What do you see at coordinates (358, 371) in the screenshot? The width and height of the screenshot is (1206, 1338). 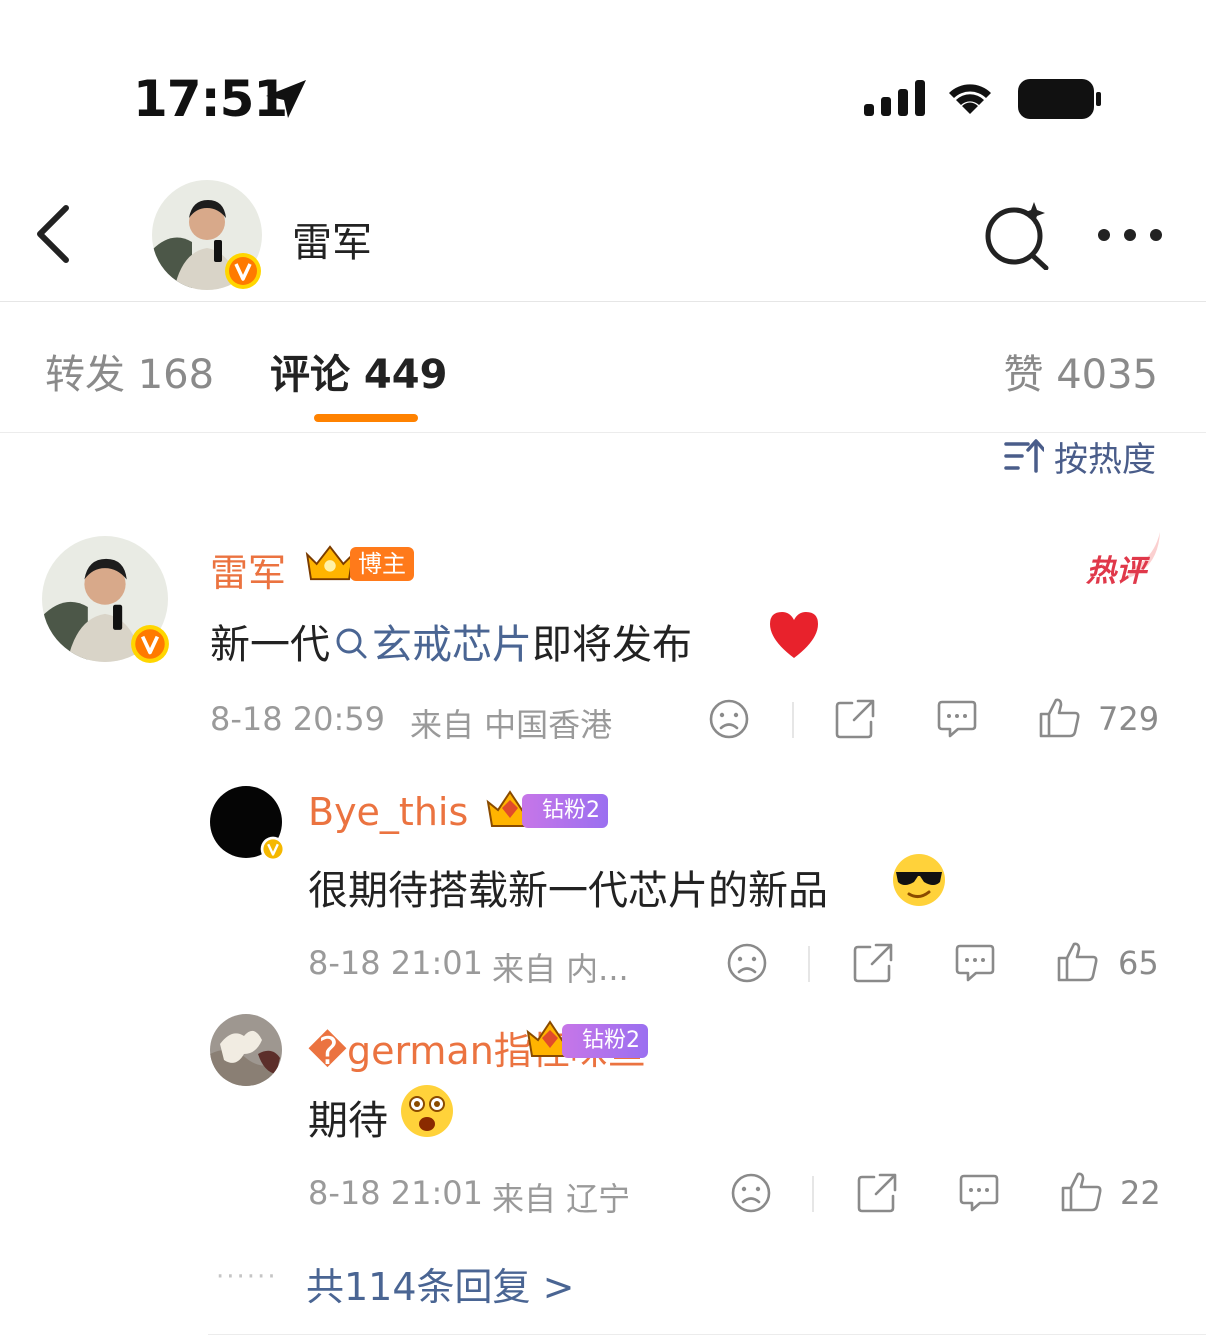 I see `tab-comment: 评论 449` at bounding box center [358, 371].